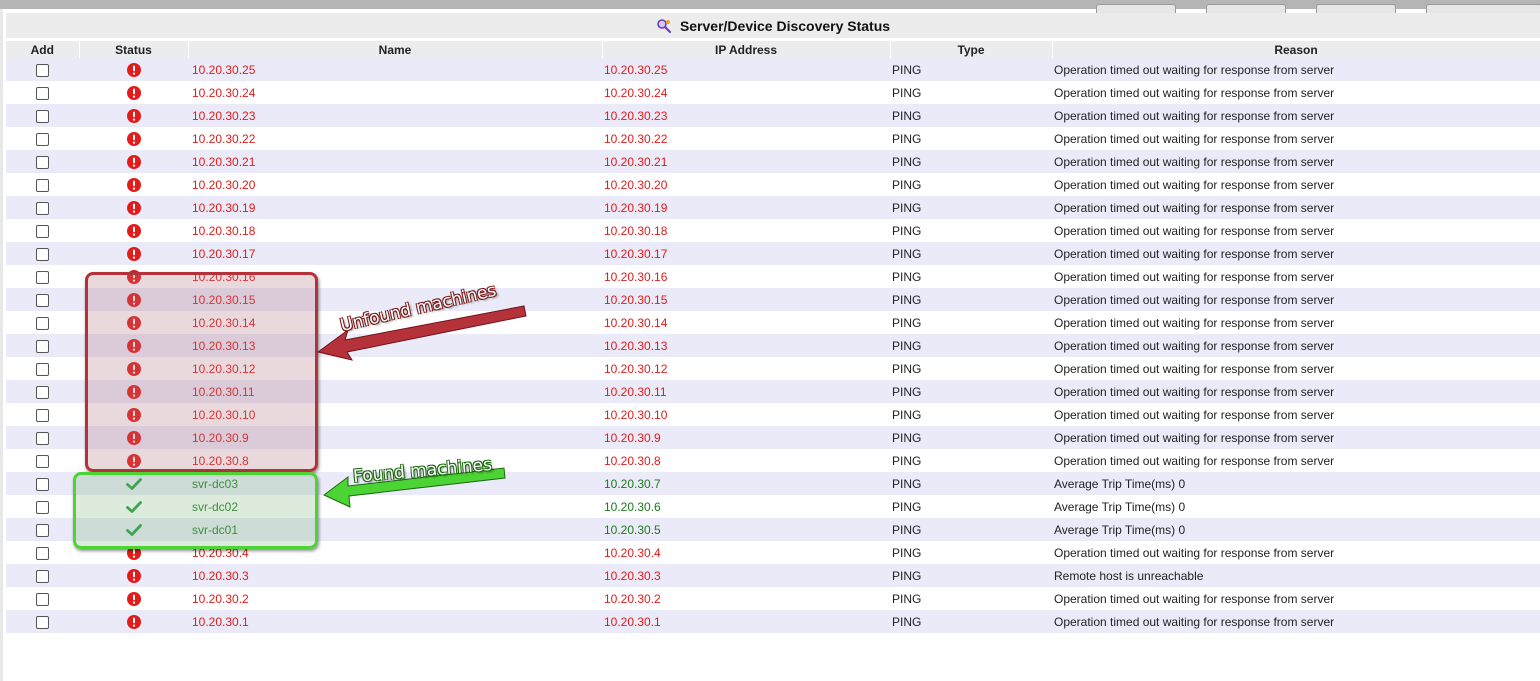 The width and height of the screenshot is (1540, 681). What do you see at coordinates (746, 506) in the screenshot?
I see `ip-cell: 10.20.30.6` at bounding box center [746, 506].